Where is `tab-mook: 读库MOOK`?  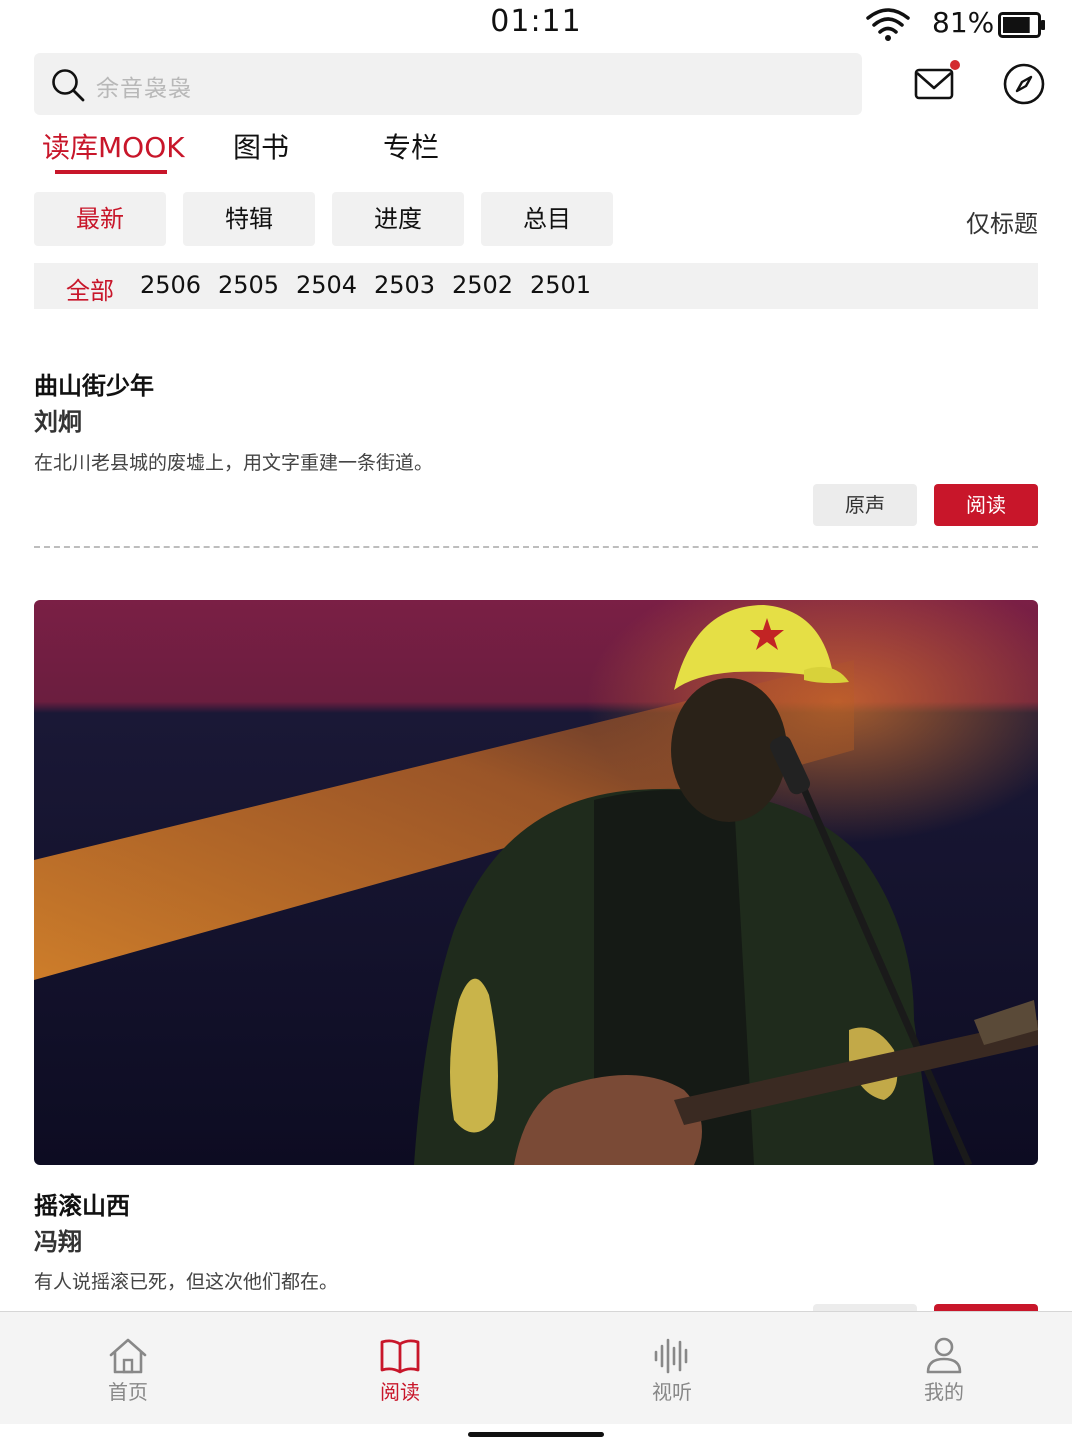 tab-mook: 读库MOOK is located at coordinates (113, 146).